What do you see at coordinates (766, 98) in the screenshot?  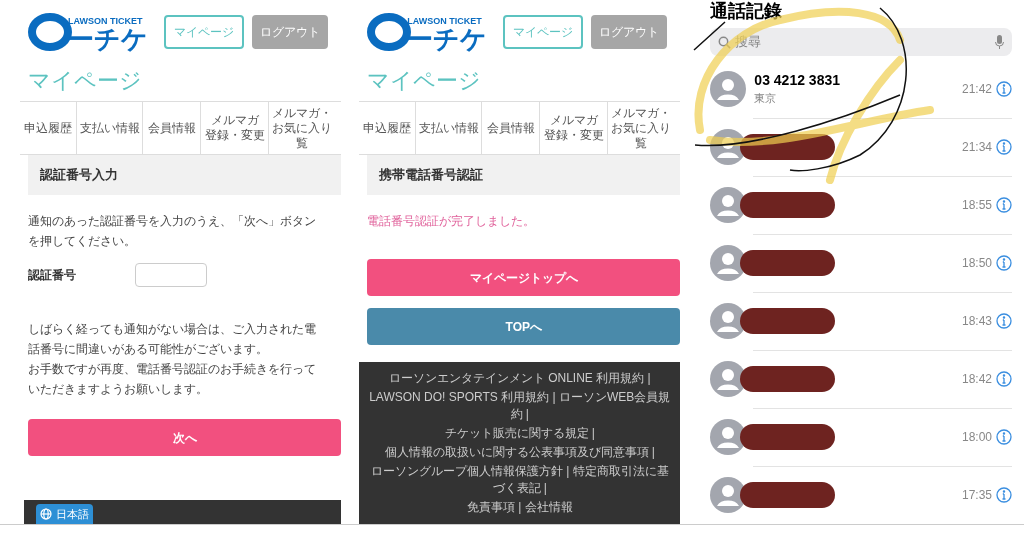 I see `caller-location: 東京` at bounding box center [766, 98].